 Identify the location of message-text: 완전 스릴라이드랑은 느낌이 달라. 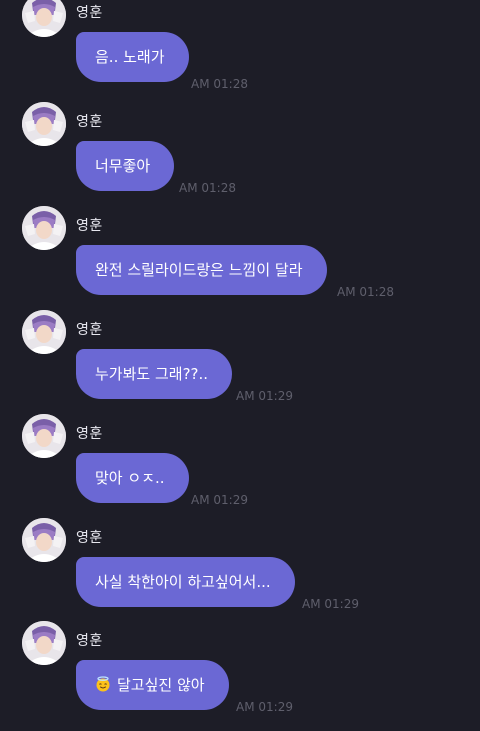
(199, 270).